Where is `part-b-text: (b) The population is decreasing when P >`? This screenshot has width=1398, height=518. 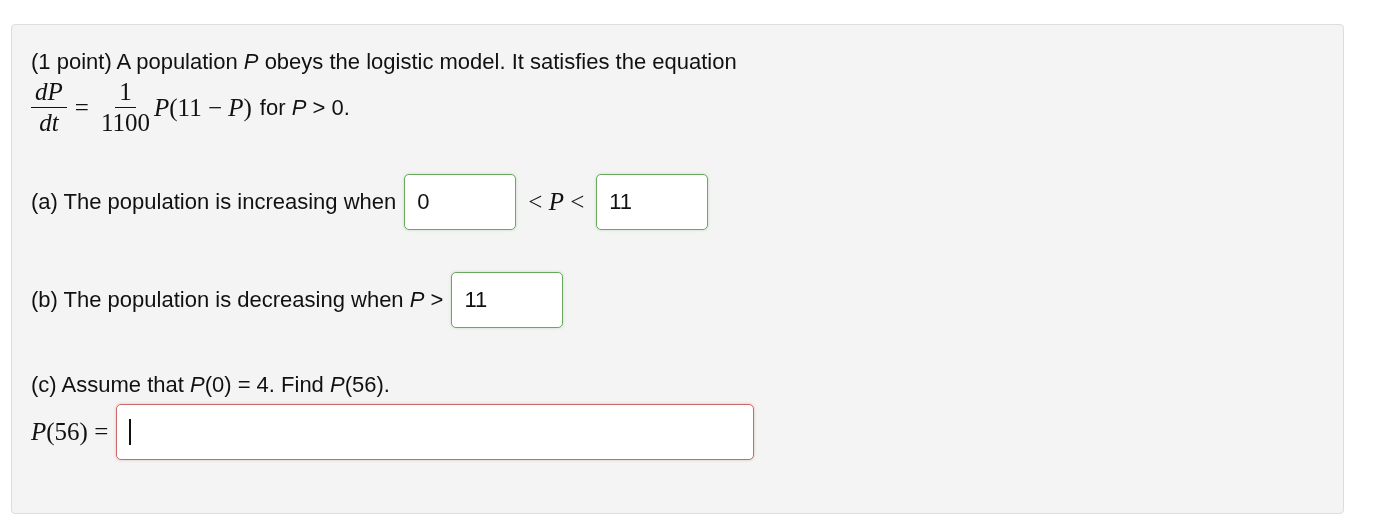 part-b-text: (b) The population is decreasing when P > is located at coordinates (237, 300).